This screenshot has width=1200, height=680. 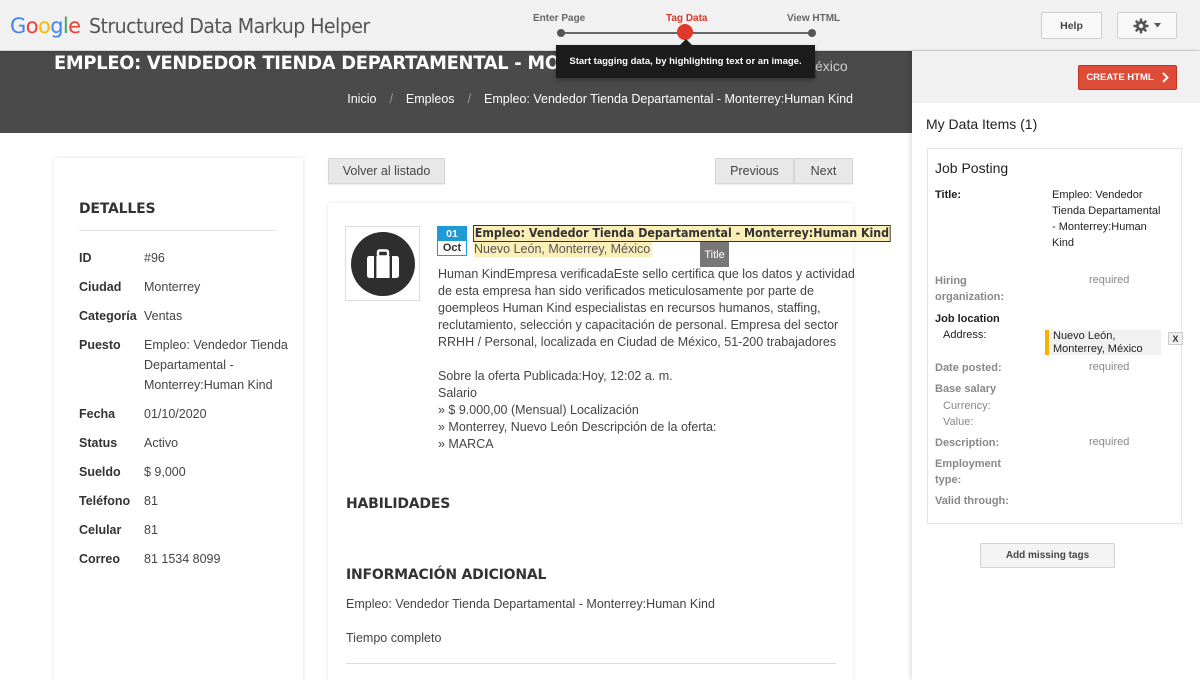 What do you see at coordinates (982, 124) in the screenshot?
I see `data-items-heading: My Data Items (1)` at bounding box center [982, 124].